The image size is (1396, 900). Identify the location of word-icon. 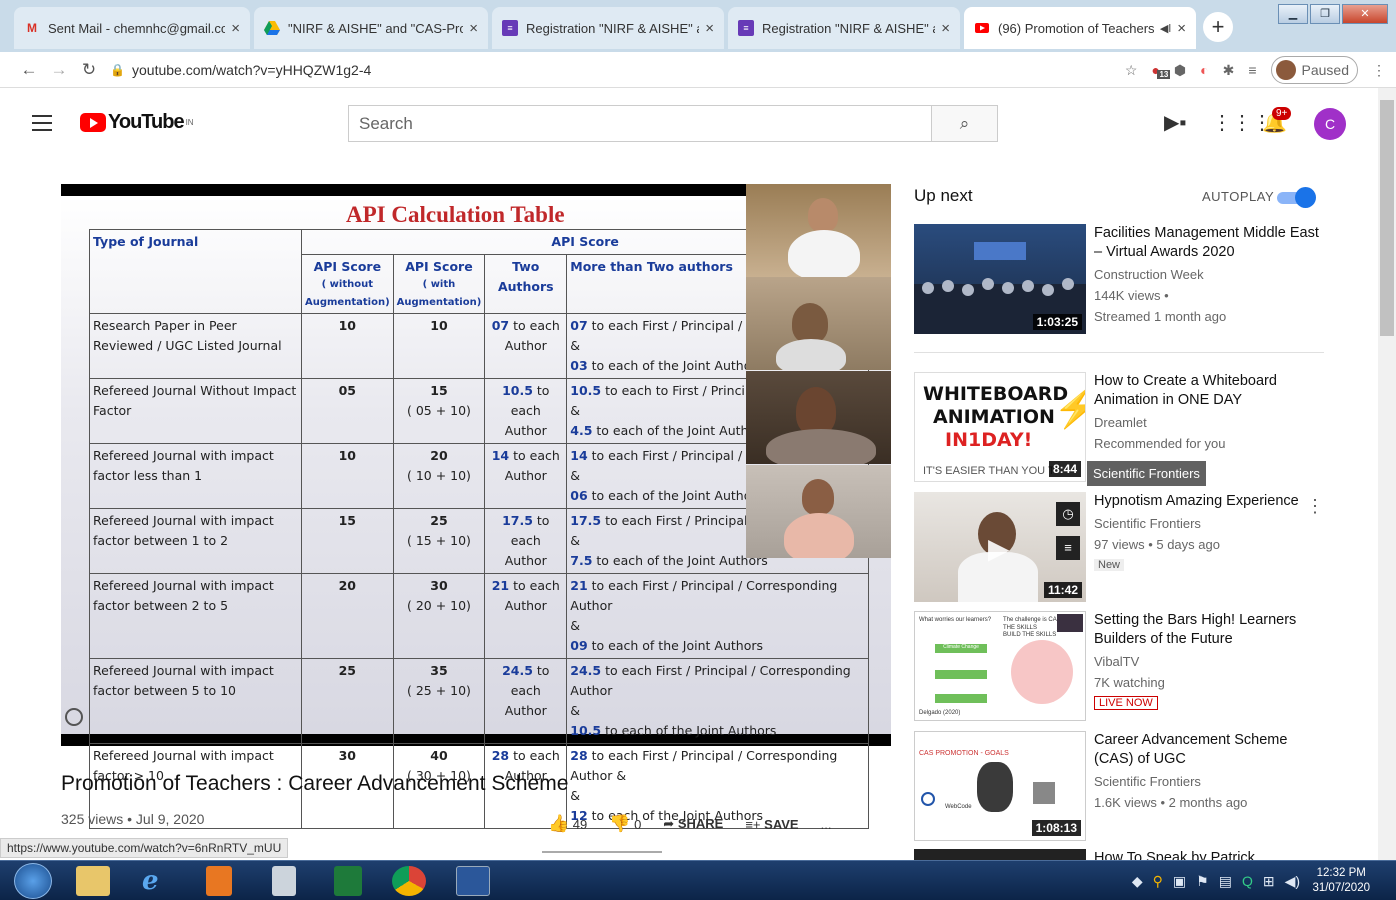
(473, 881).